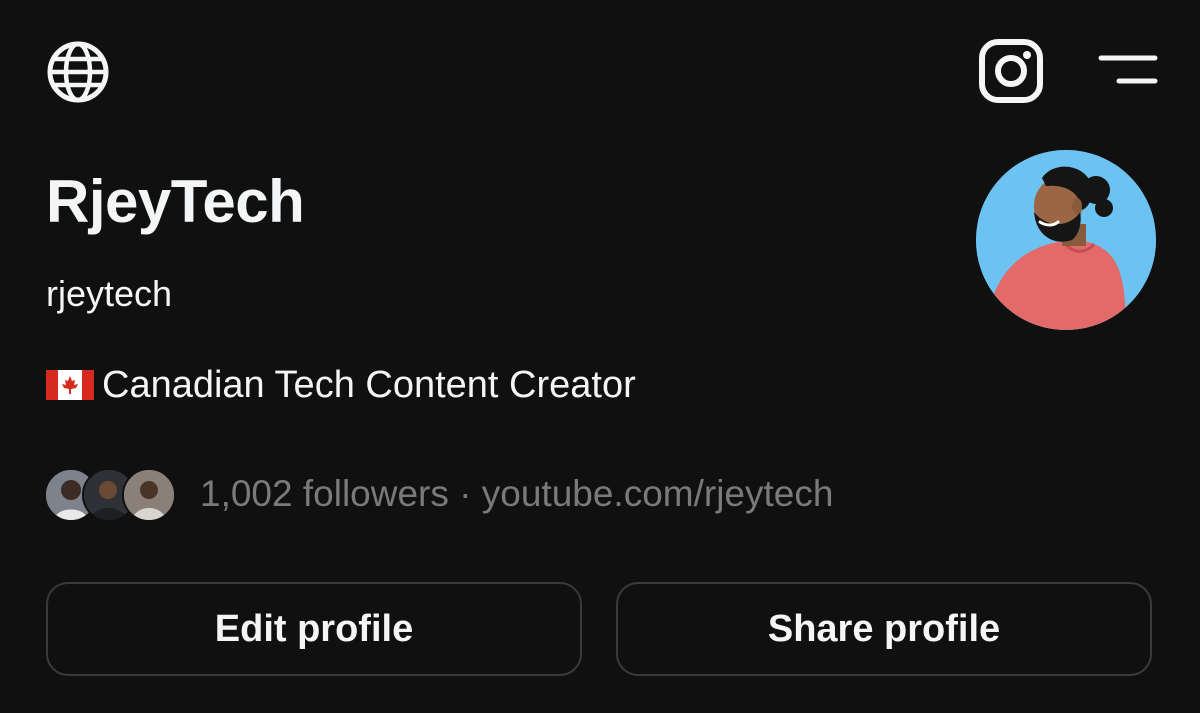 Image resolution: width=1200 pixels, height=713 pixels. I want to click on followers-row: 1,002 followers · youtube.com/rjeytech, so click(438, 494).